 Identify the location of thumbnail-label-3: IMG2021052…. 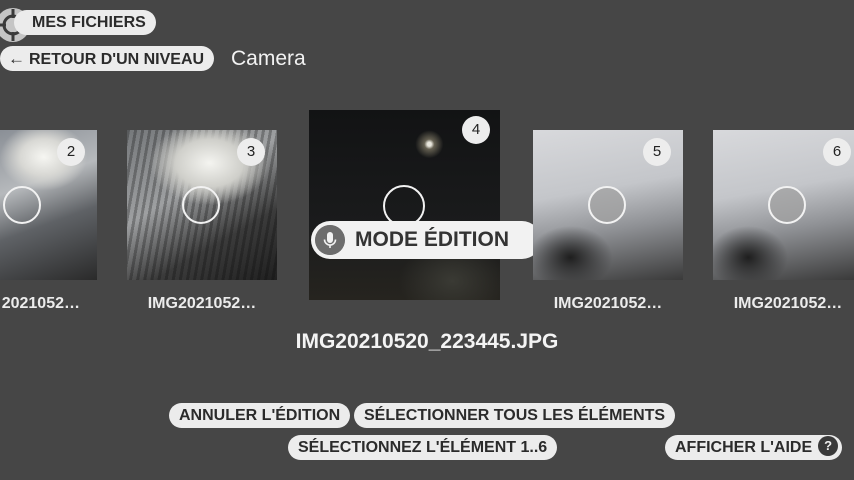
(202, 303).